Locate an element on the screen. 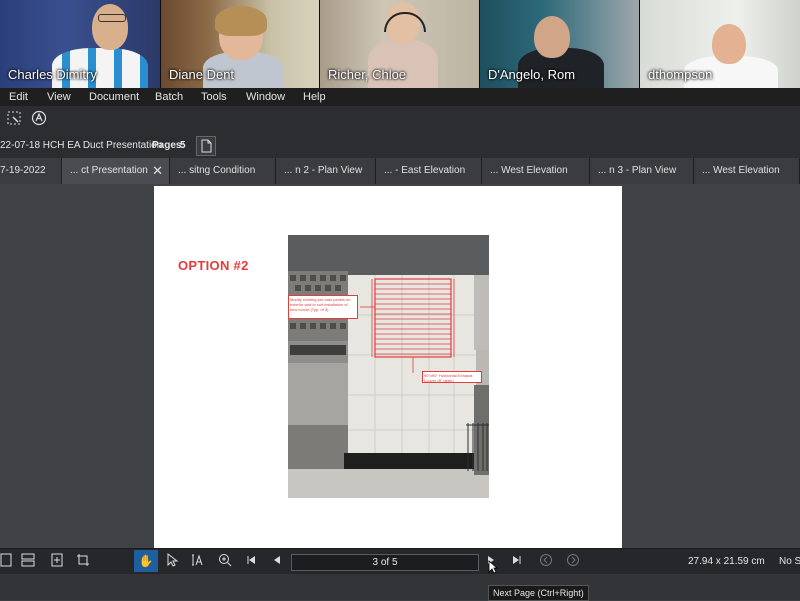 The height and width of the screenshot is (601, 800). option-title: OPTION #2 is located at coordinates (213, 265).